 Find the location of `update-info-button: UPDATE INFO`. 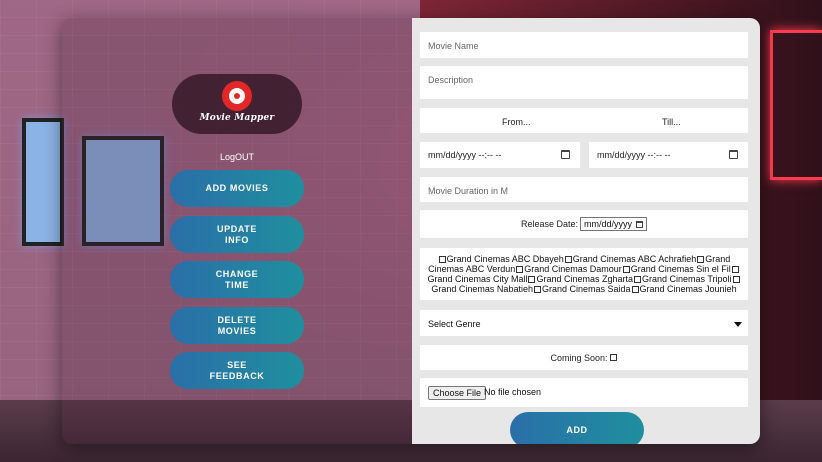

update-info-button: UPDATE INFO is located at coordinates (237, 234).